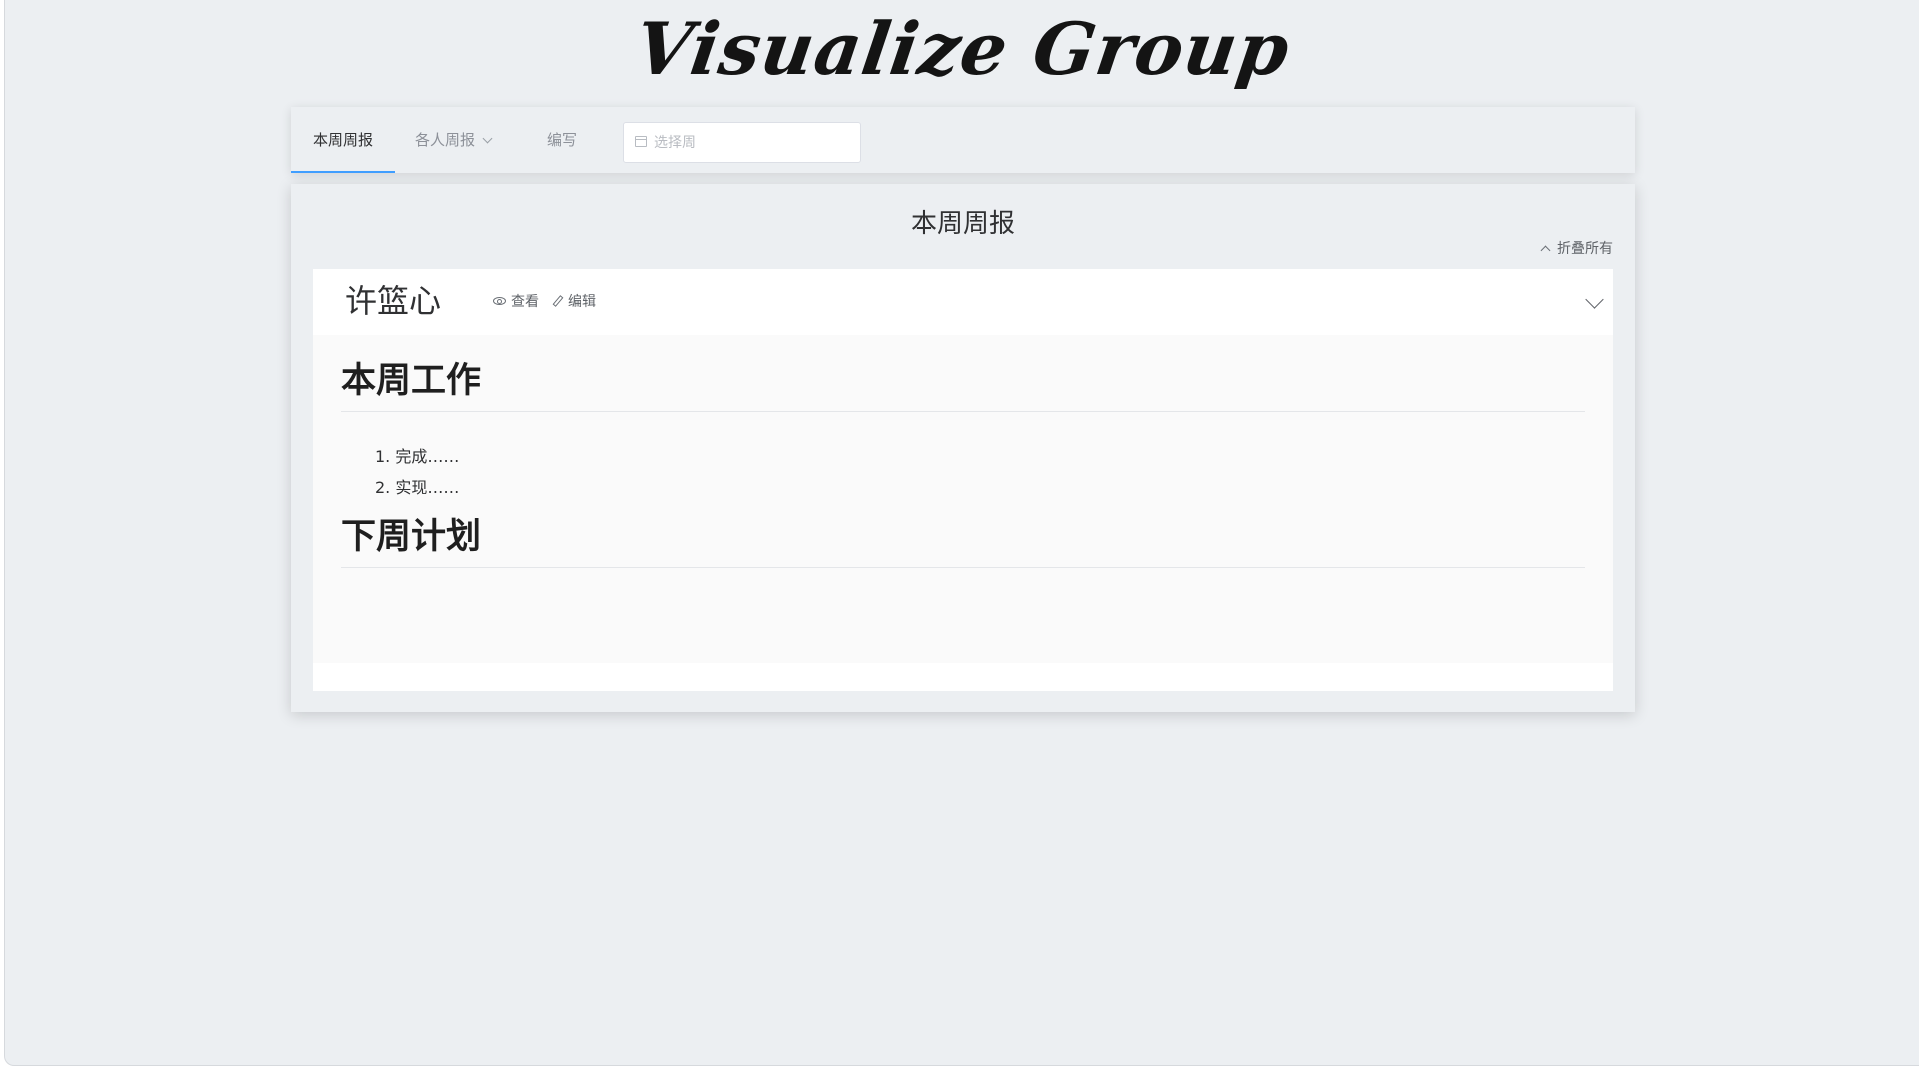  I want to click on collapse-all-button: 折叠所有, so click(1576, 249).